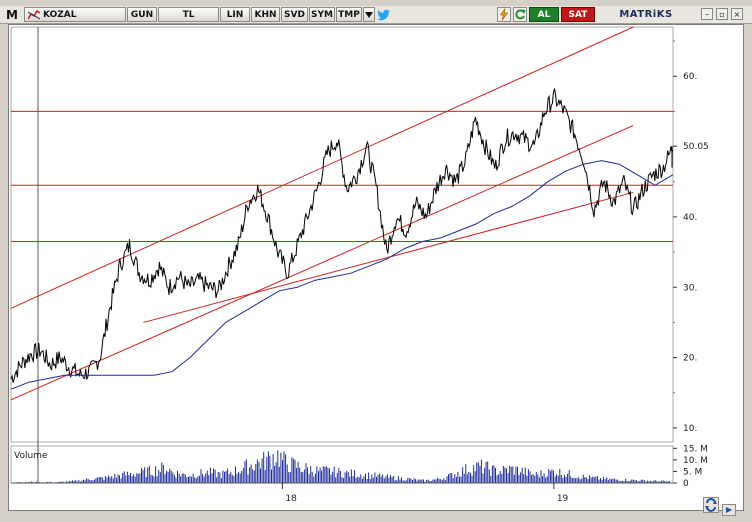 This screenshot has height=522, width=752. Describe the element at coordinates (12, 14) in the screenshot. I see `app-logo: M` at that location.